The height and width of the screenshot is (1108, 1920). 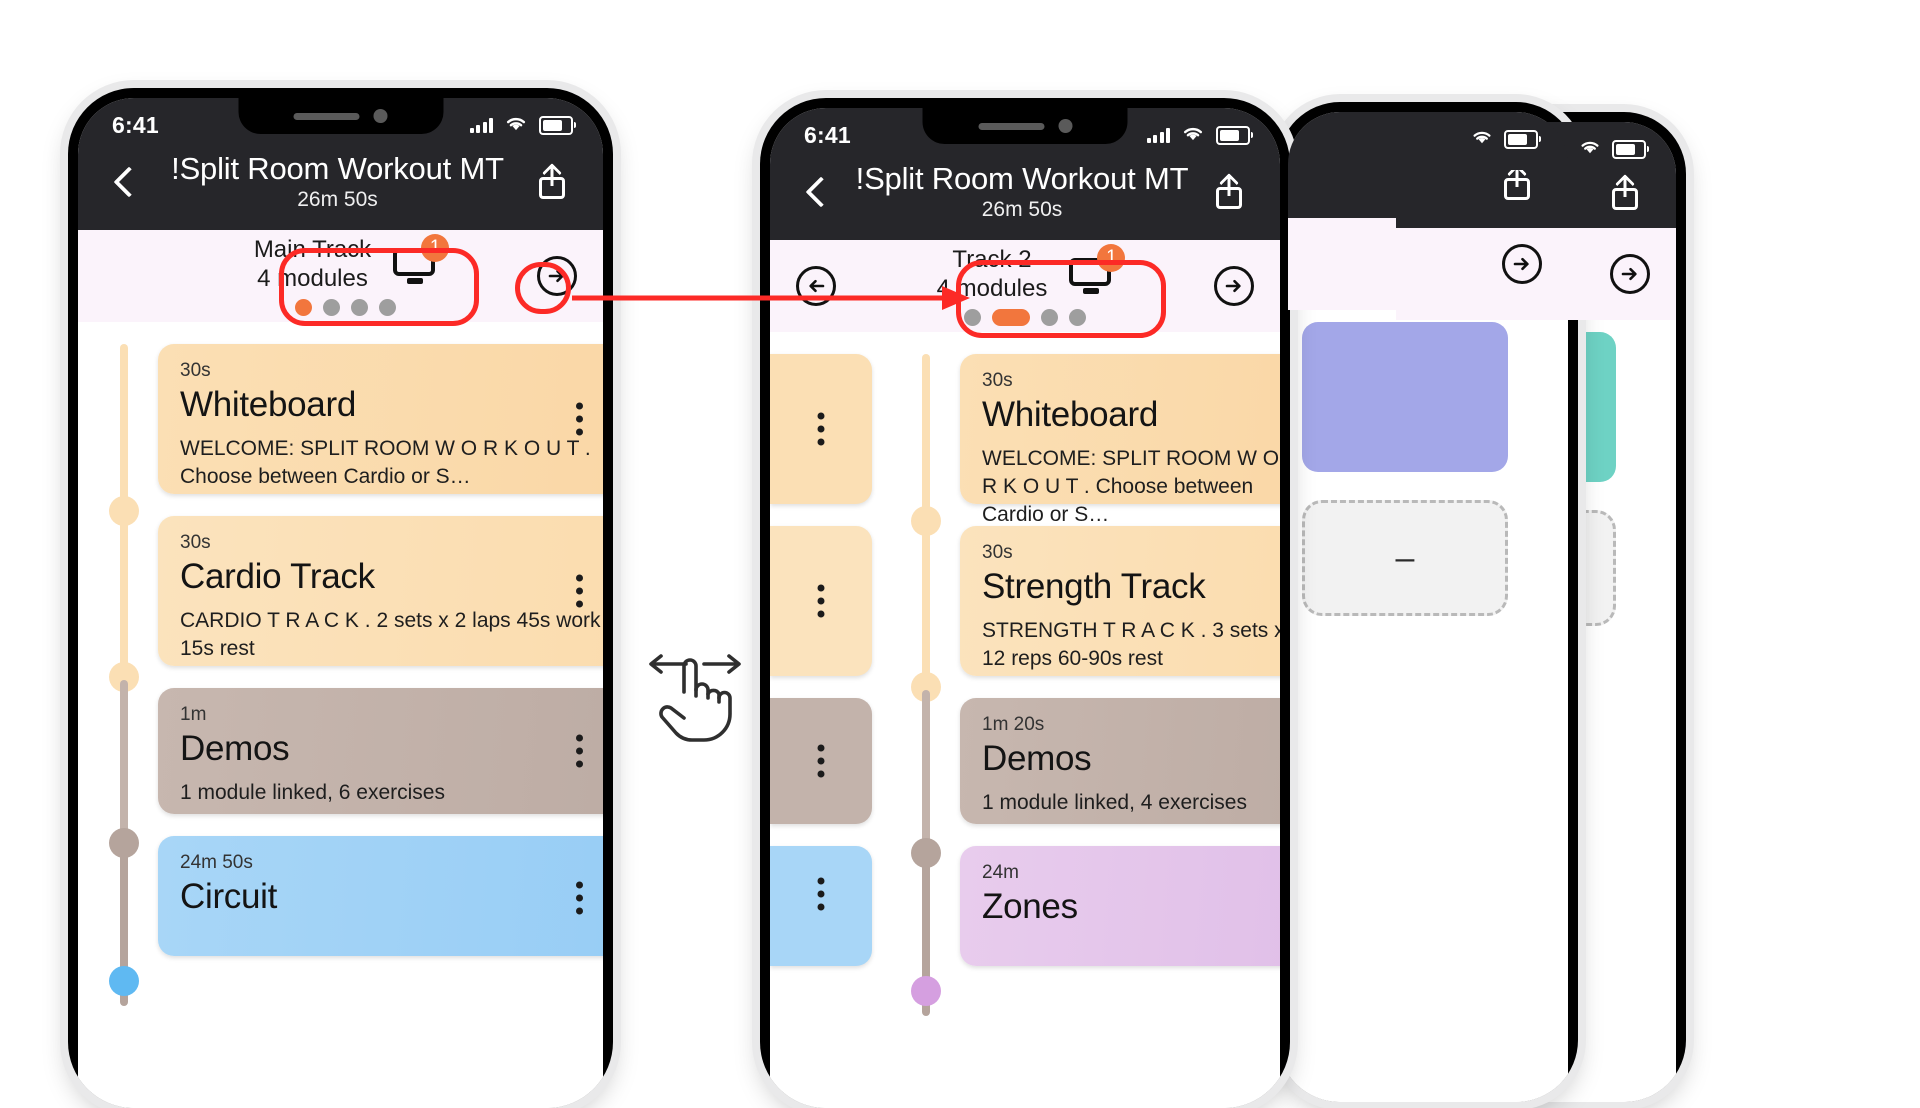 What do you see at coordinates (1405, 397) in the screenshot?
I see `phone3-card-periwinkle` at bounding box center [1405, 397].